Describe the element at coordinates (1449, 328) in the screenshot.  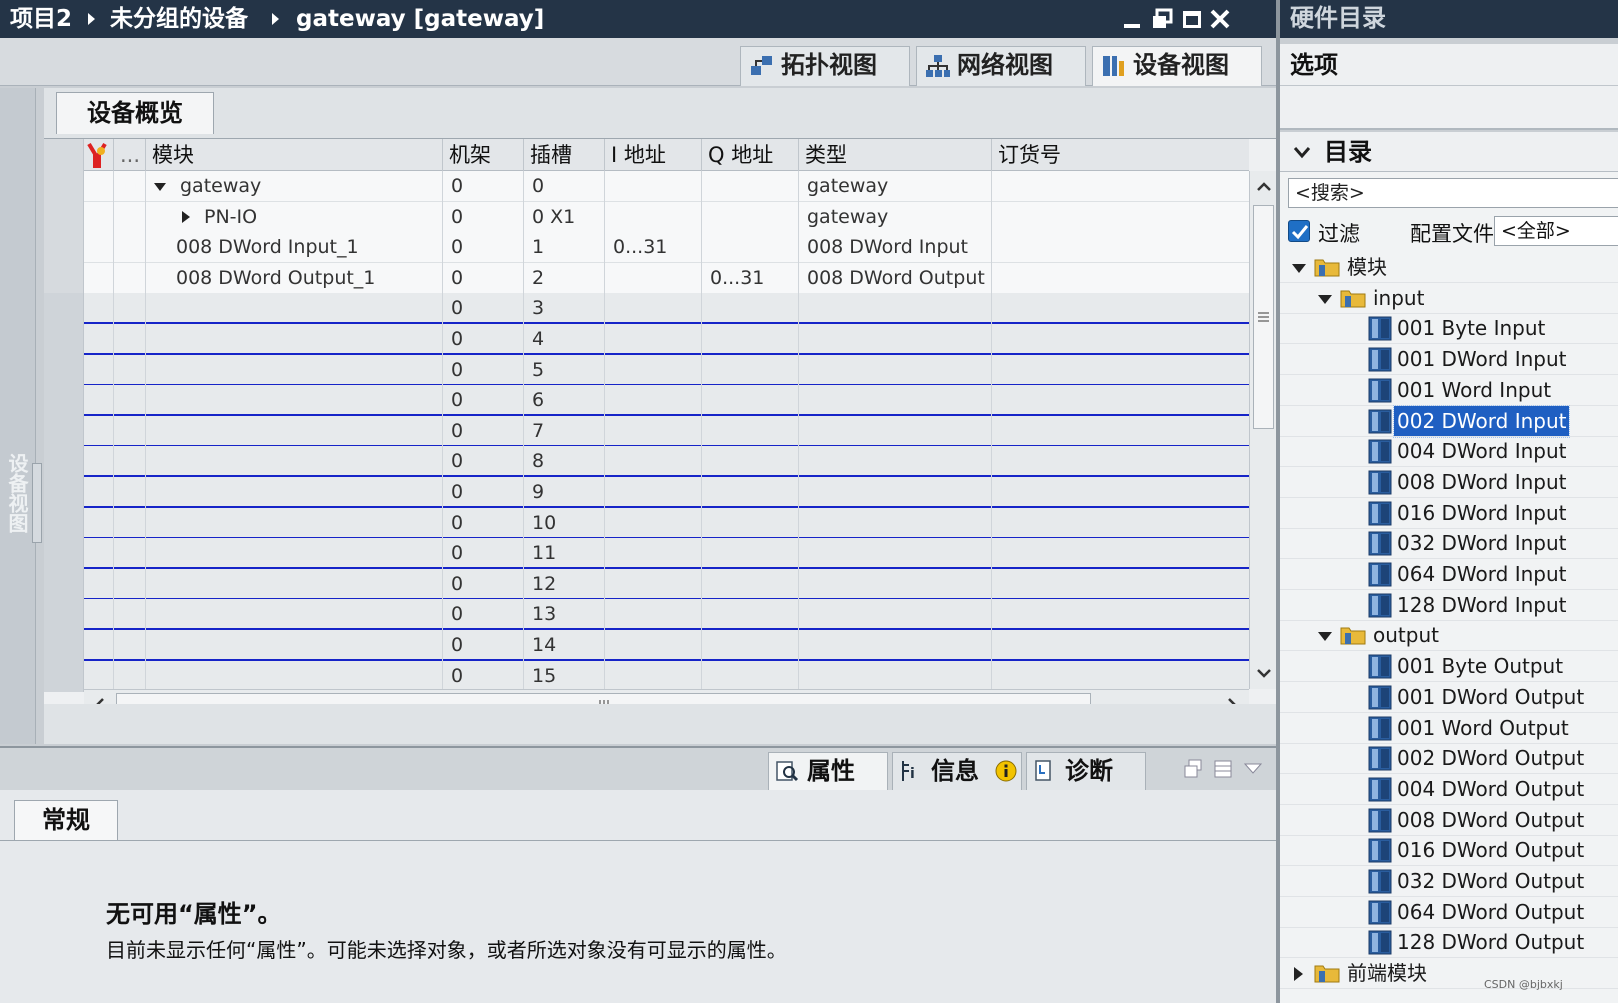
I see `tree-item-input: 001 Byte Input` at that location.